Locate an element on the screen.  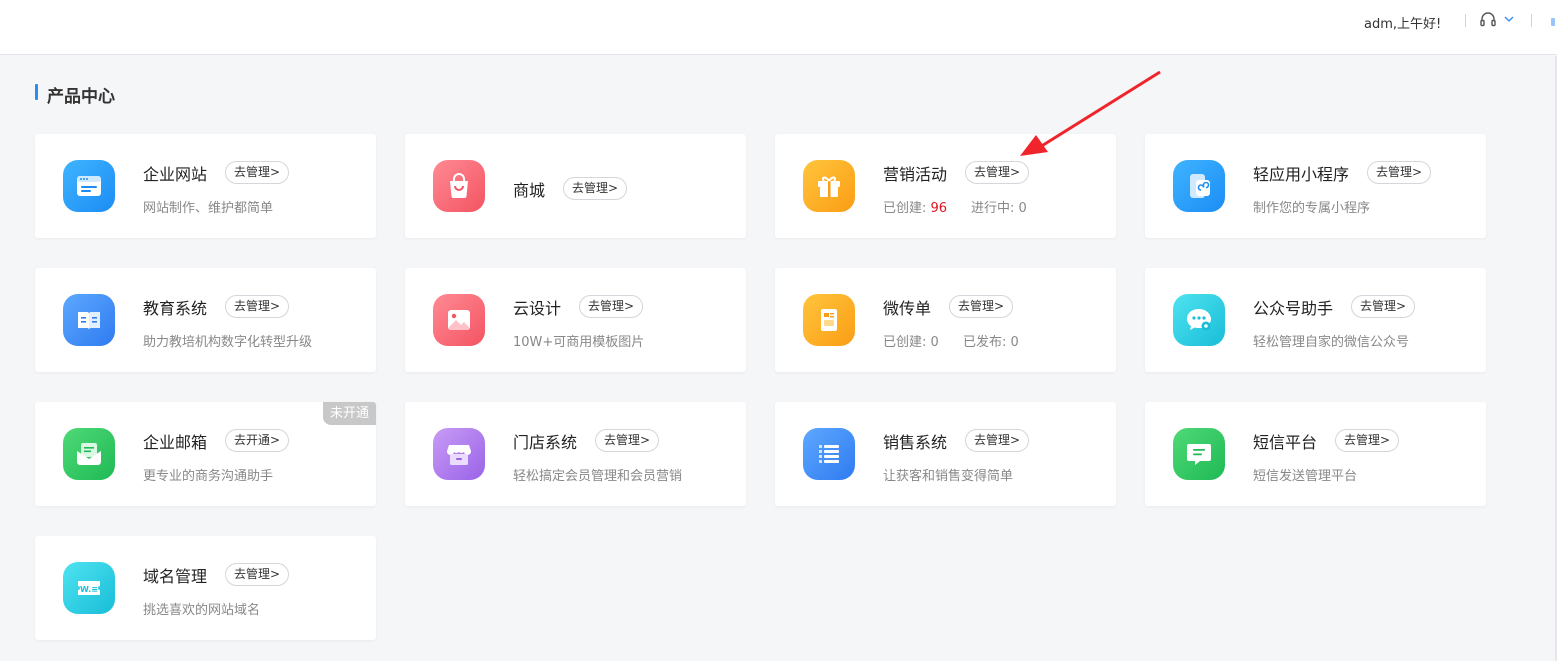
overflow-mark is located at coordinates (1553, 22).